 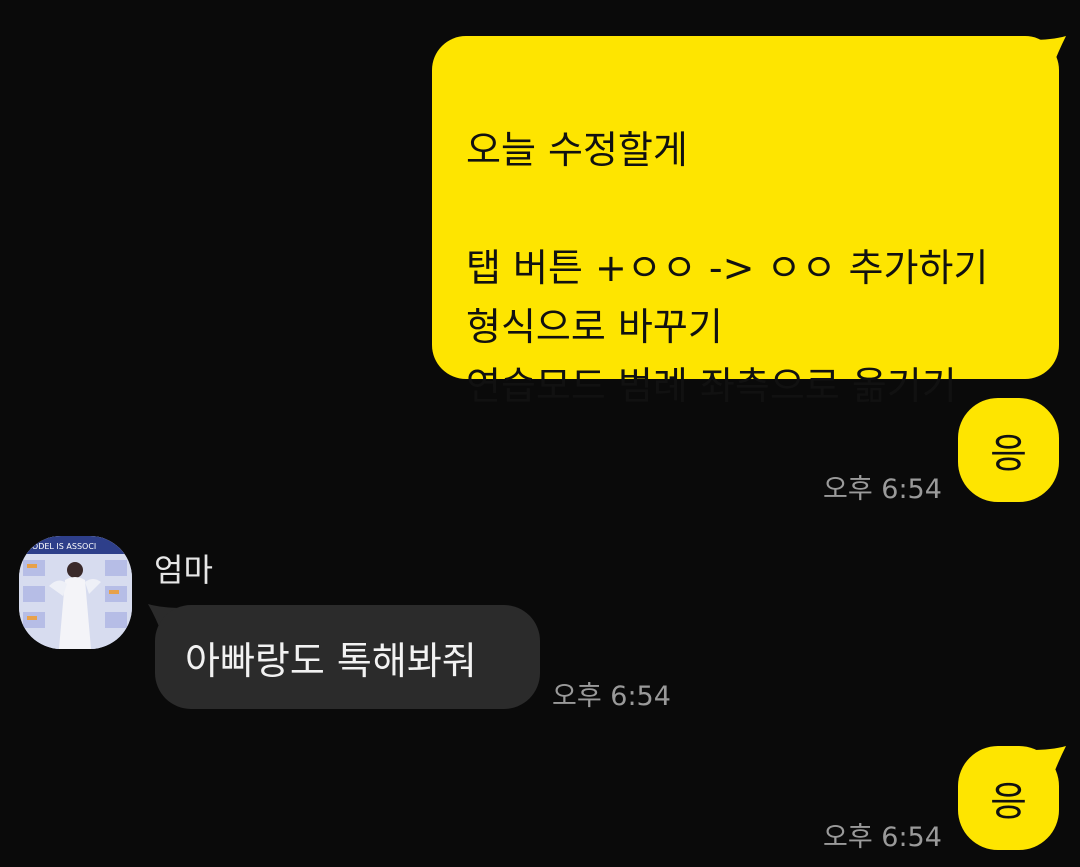 I want to click on avatar: MODEL IS ASSOCI, so click(x=75, y=592).